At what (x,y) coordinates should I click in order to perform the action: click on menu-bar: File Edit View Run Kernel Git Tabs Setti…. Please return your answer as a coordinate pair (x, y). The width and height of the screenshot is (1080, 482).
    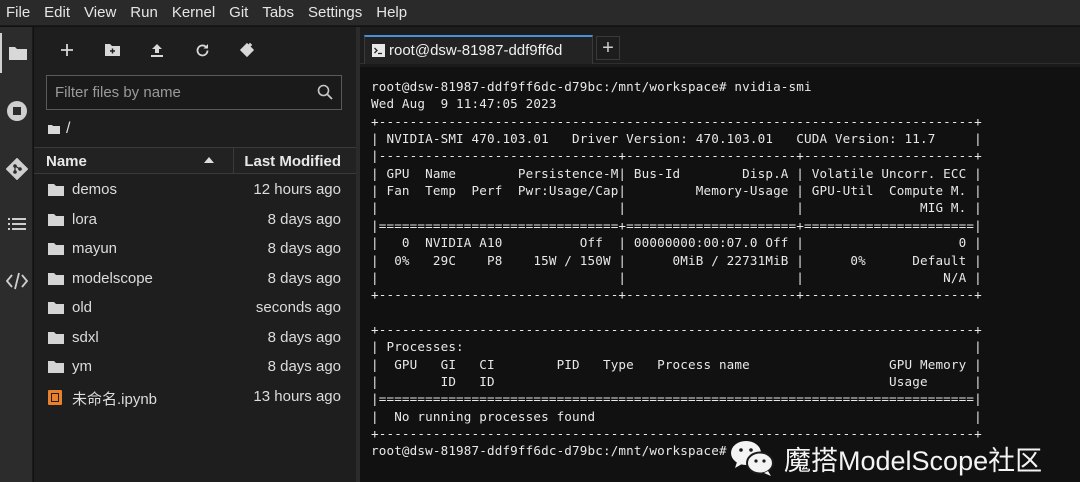
    Looking at the image, I should click on (540, 13).